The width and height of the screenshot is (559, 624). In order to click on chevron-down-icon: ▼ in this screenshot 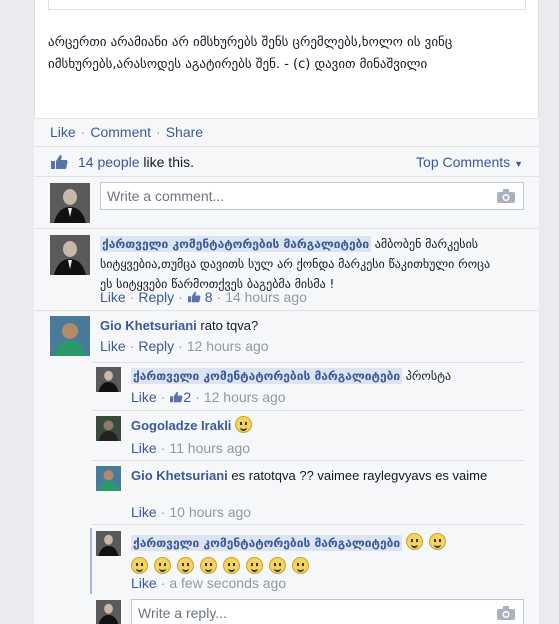, I will do `click(518, 164)`.